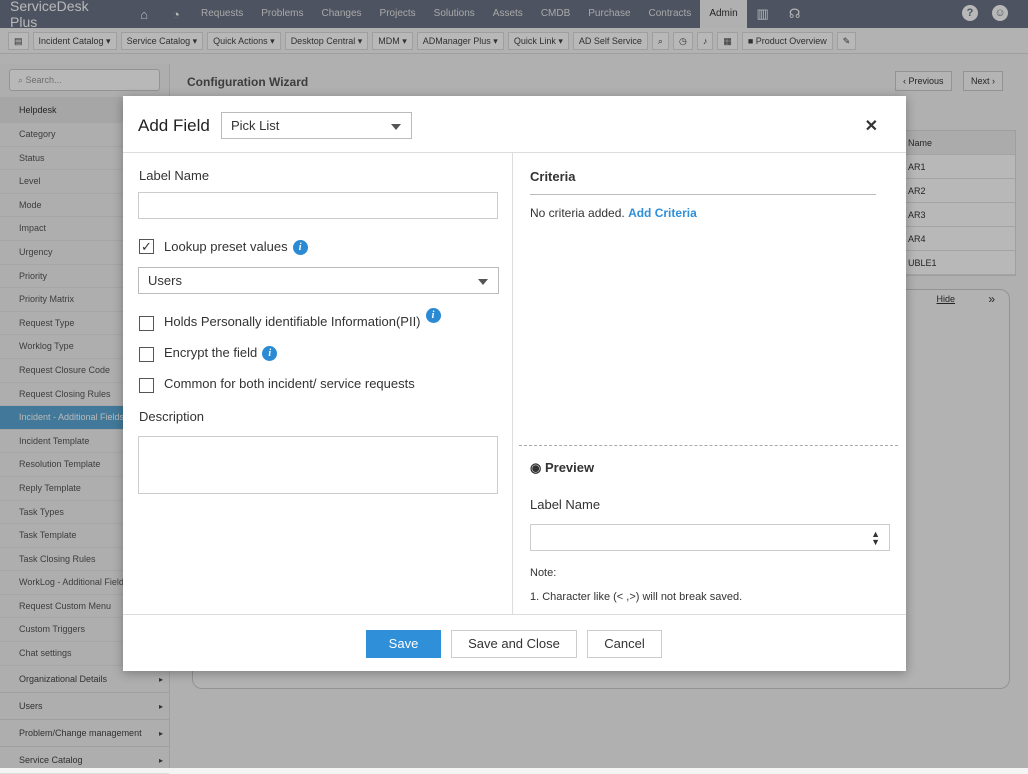 The width and height of the screenshot is (1028, 774). What do you see at coordinates (553, 176) in the screenshot?
I see `criteria-title: Criteria` at bounding box center [553, 176].